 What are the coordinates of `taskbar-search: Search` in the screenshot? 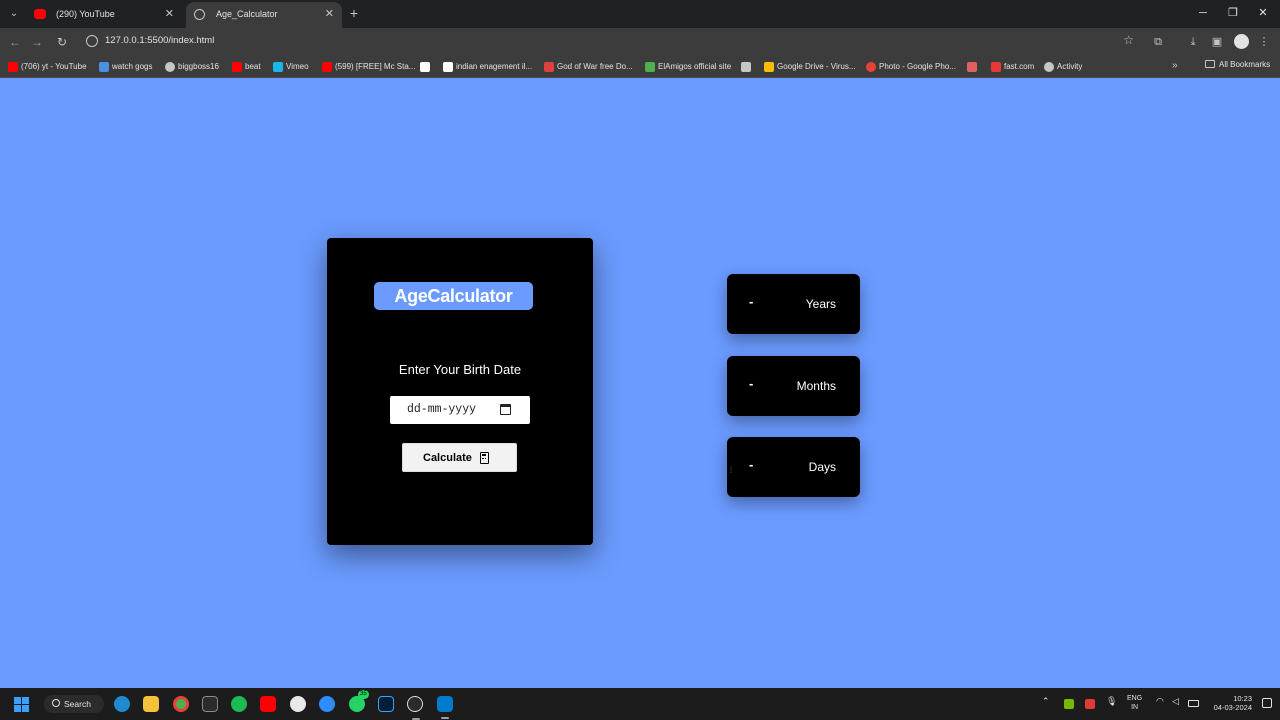 It's located at (74, 704).